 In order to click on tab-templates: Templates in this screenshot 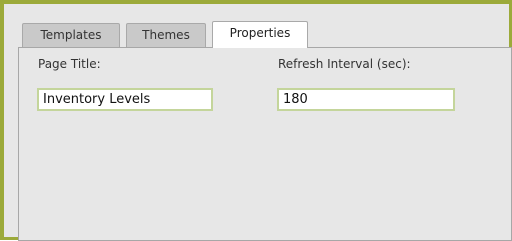, I will do `click(71, 35)`.